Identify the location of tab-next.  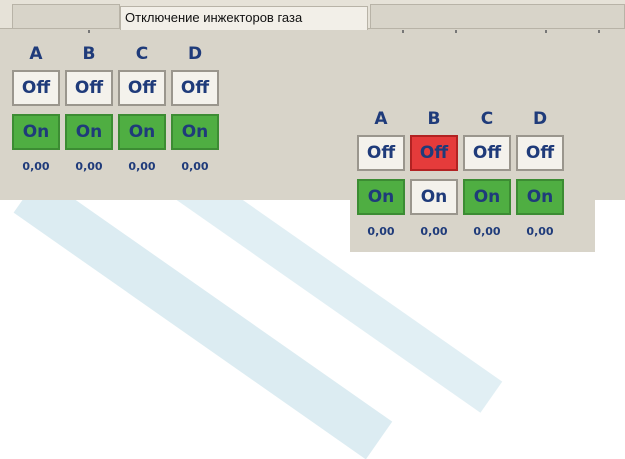
(497, 16).